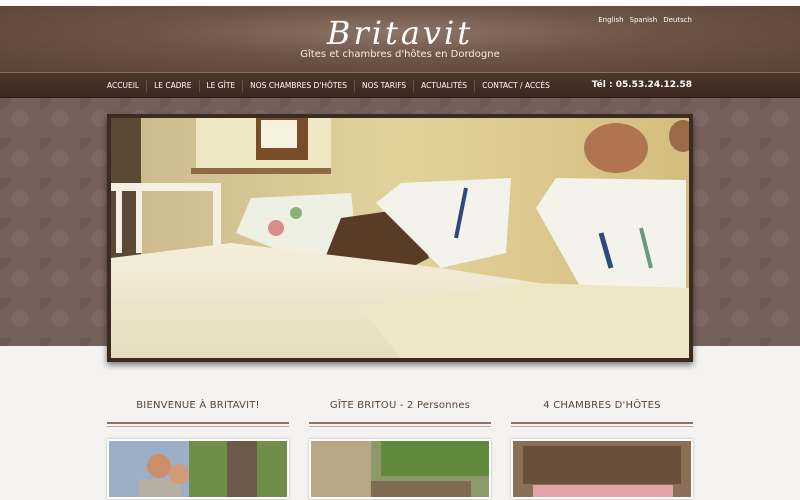 This screenshot has height=500, width=800. Describe the element at coordinates (641, 85) in the screenshot. I see `phone-number: Tél : 05.53.24.12.58` at that location.